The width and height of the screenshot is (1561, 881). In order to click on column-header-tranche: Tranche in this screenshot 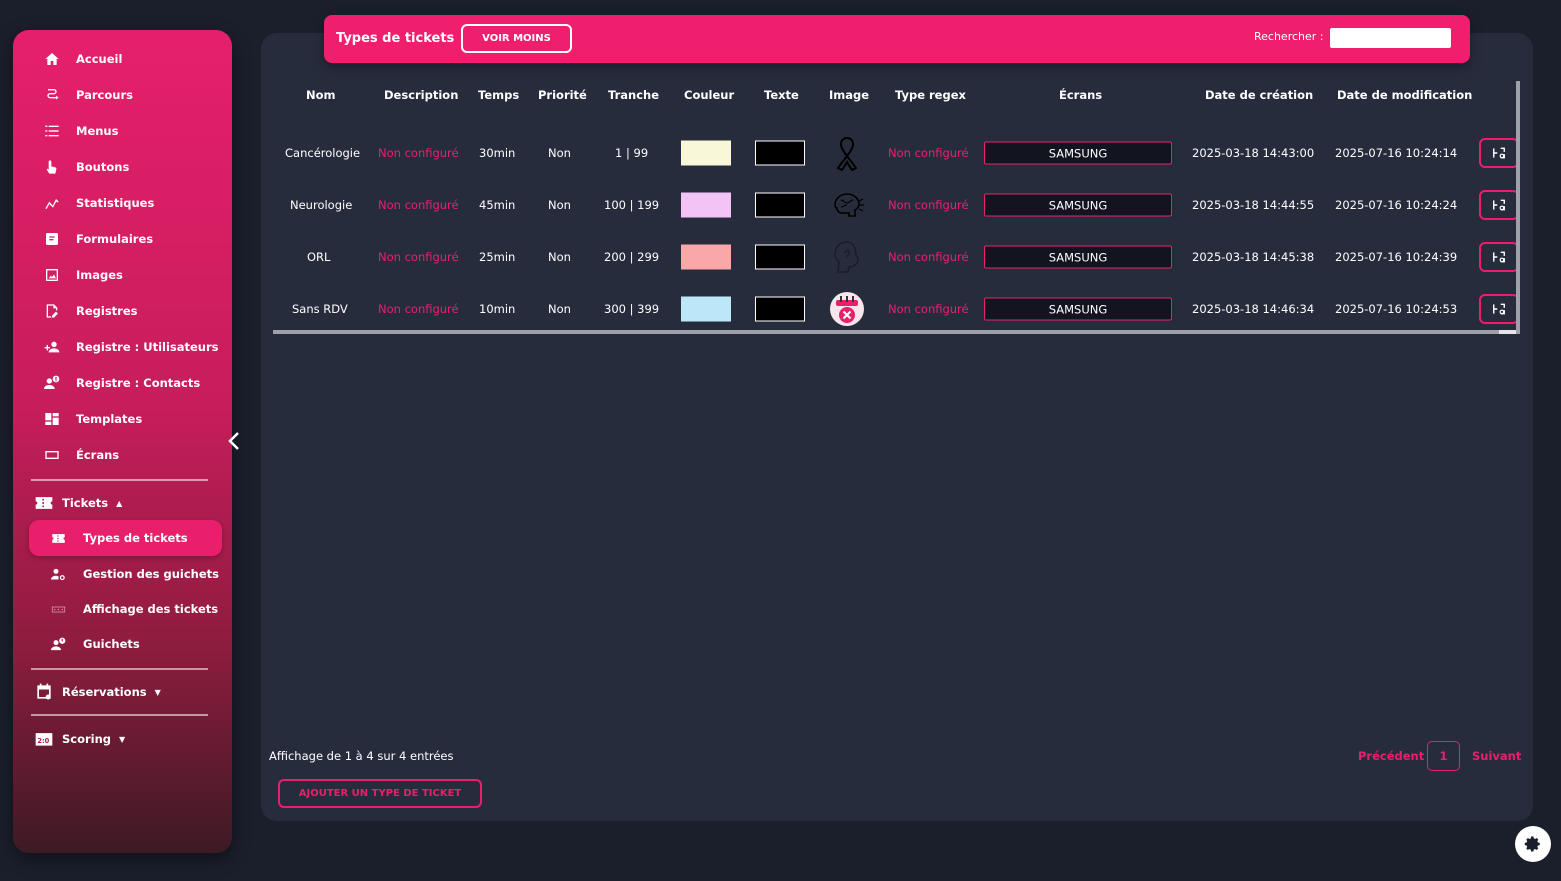, I will do `click(633, 95)`.